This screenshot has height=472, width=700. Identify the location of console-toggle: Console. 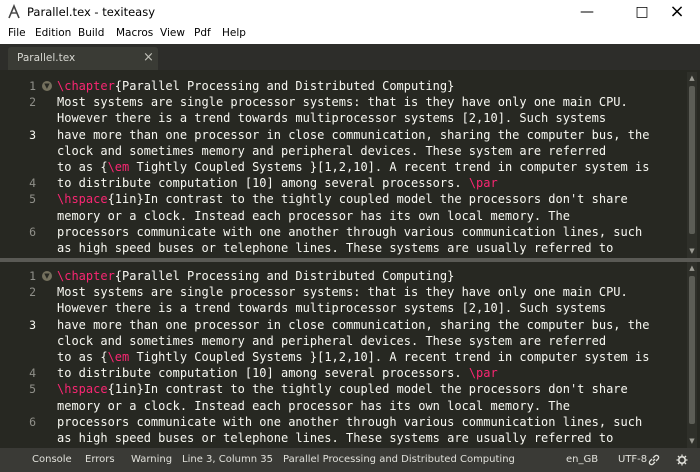
(52, 459).